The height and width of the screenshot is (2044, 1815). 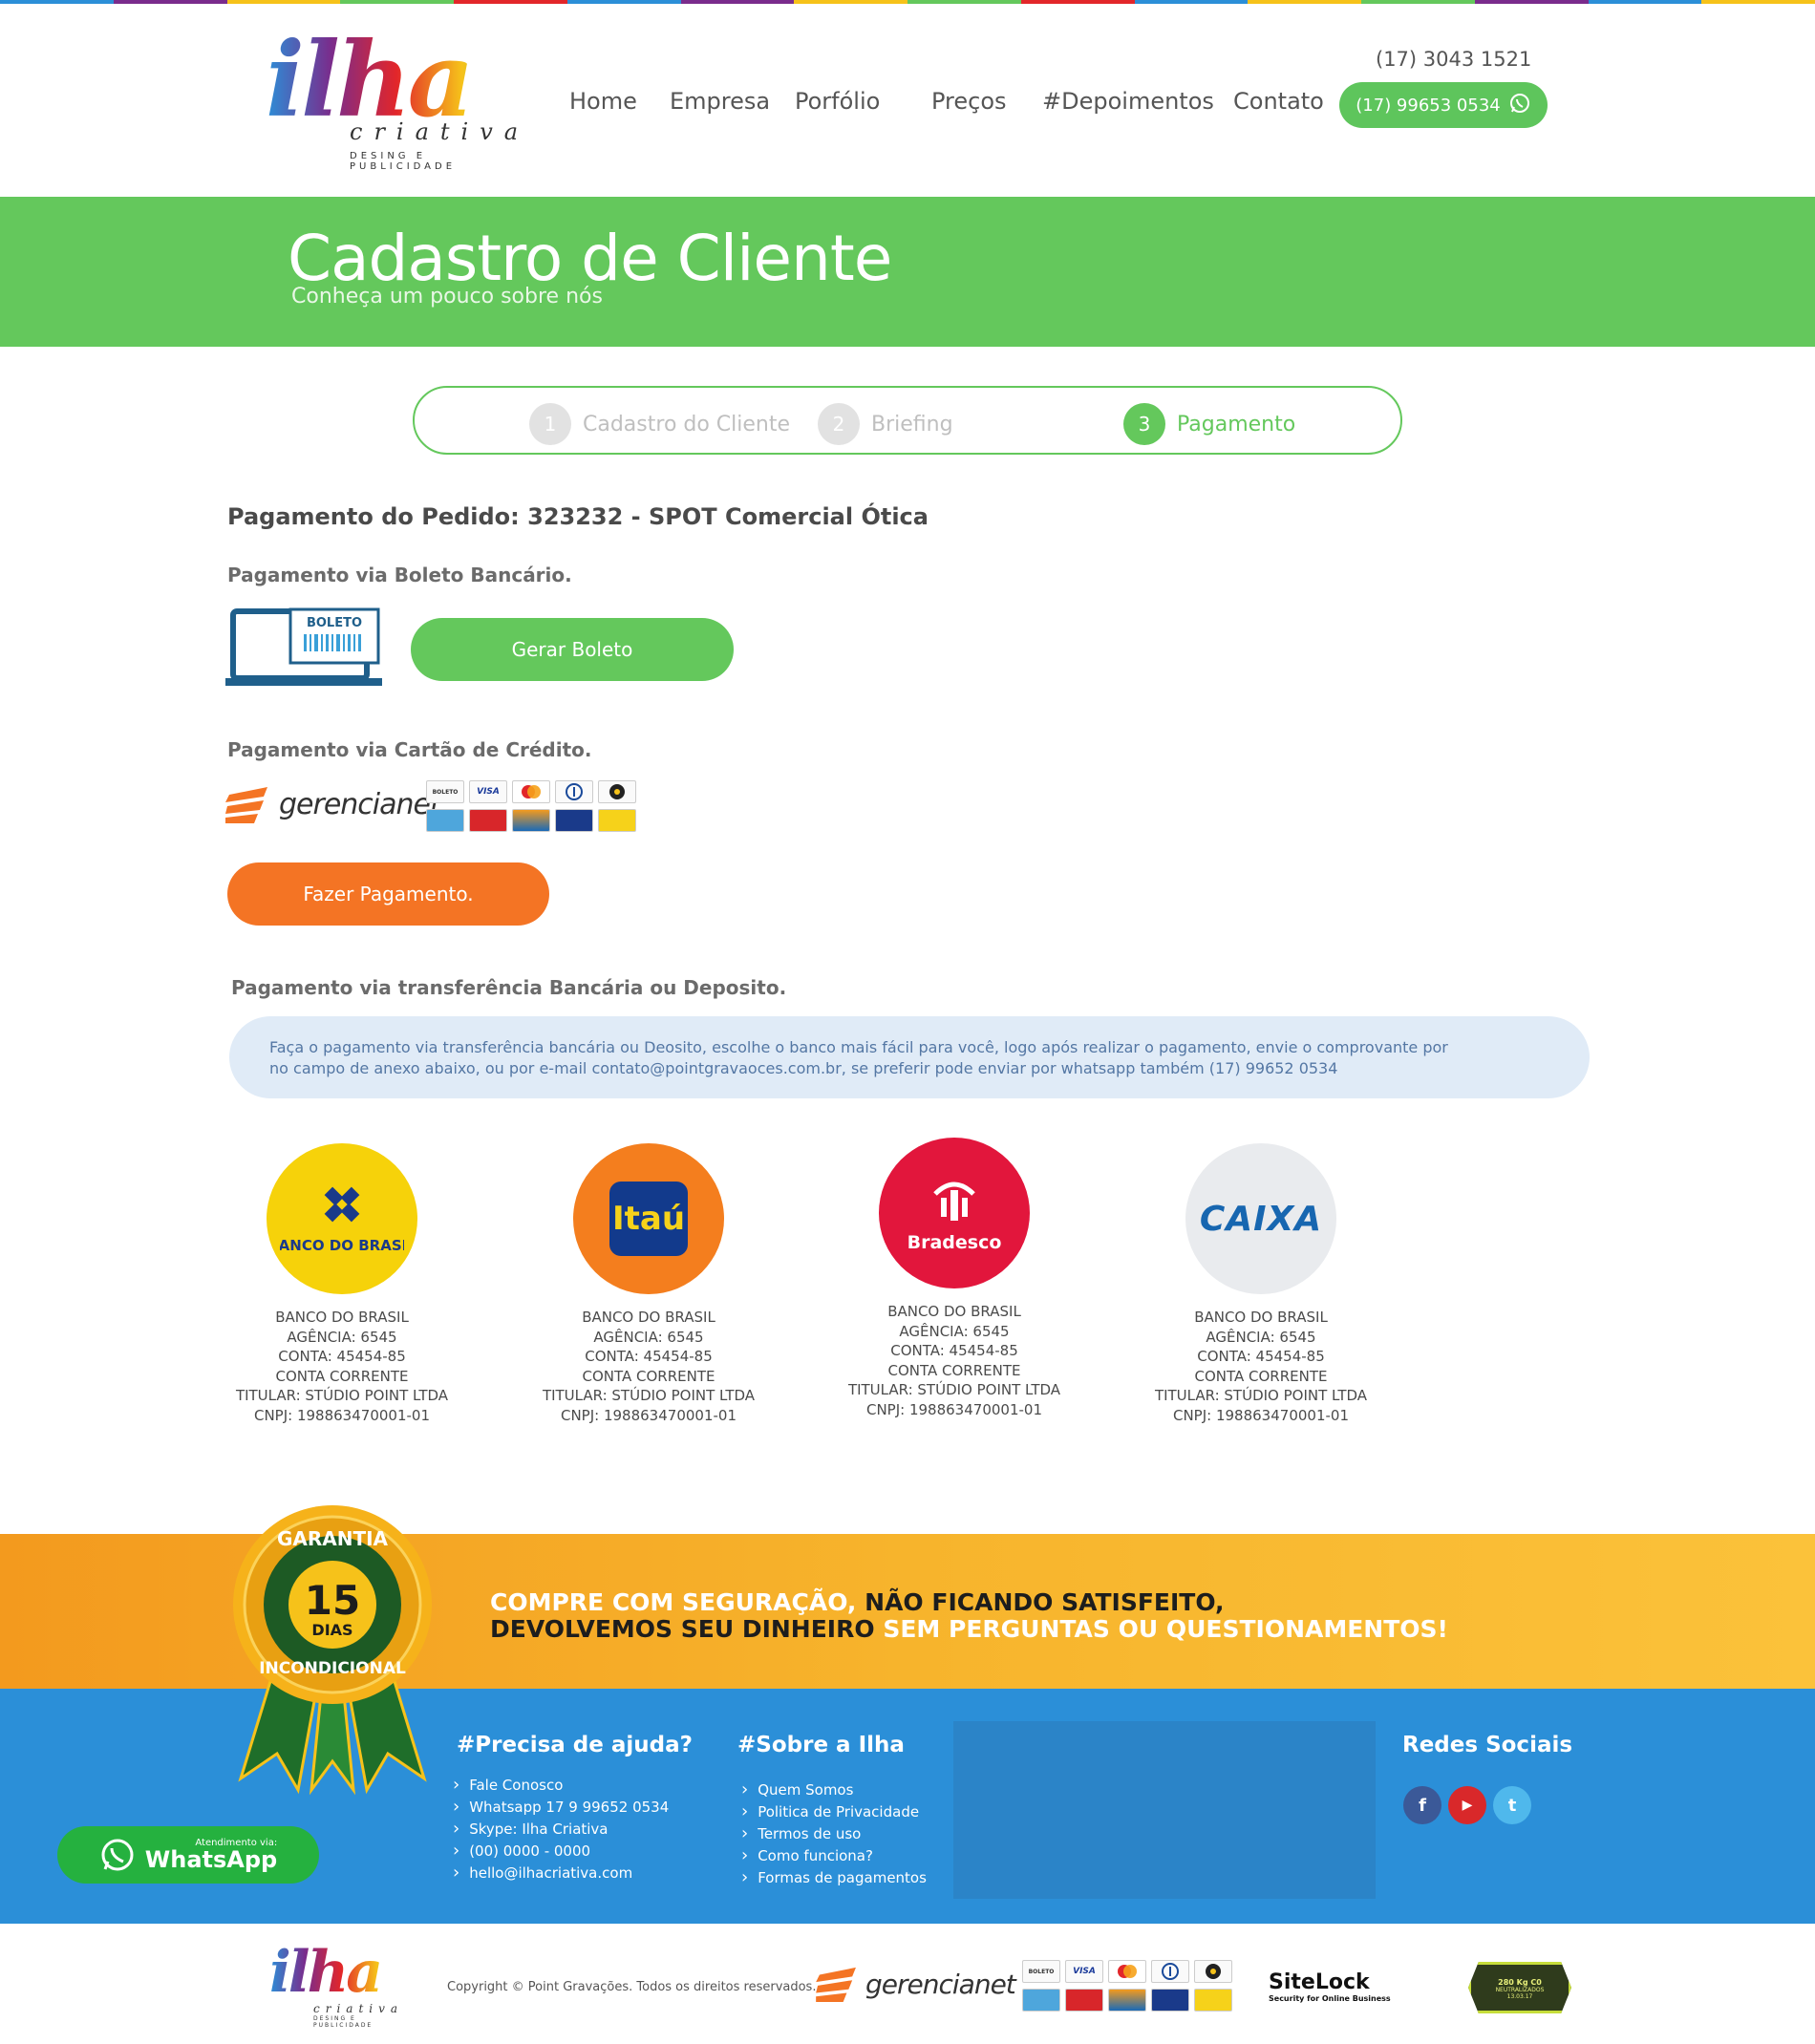 I want to click on mastercard-brand-icon, so click(x=531, y=791).